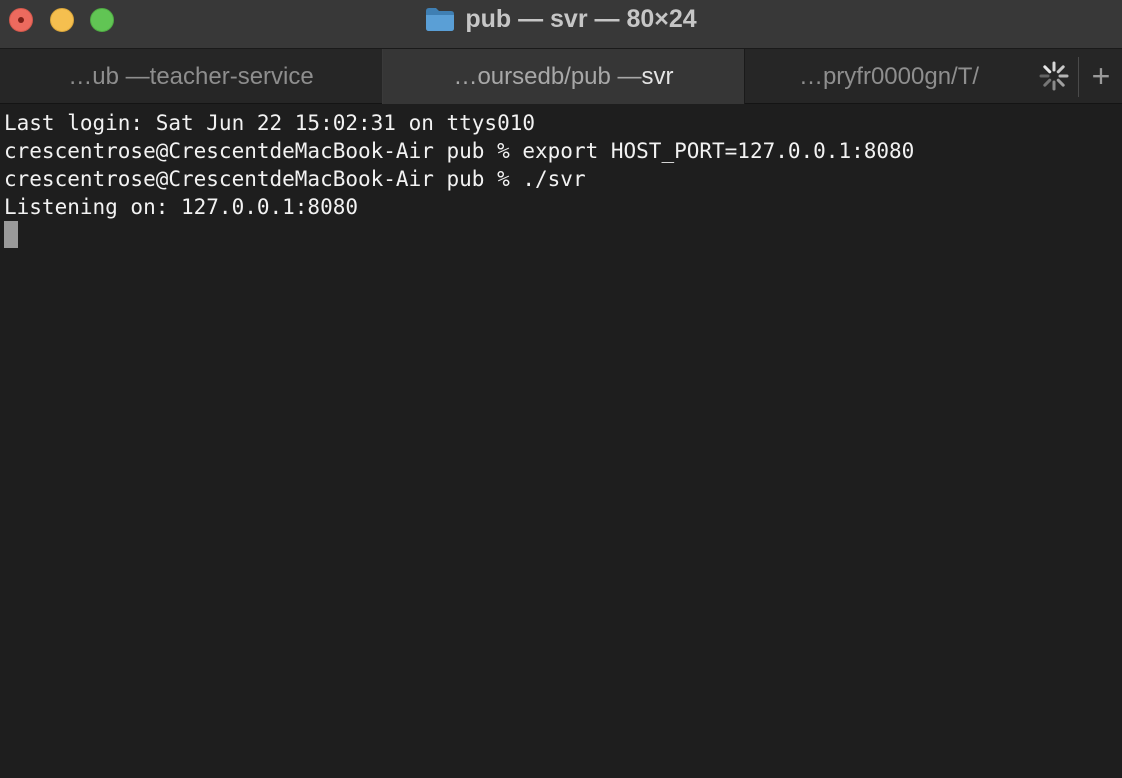 This screenshot has width=1122, height=778. Describe the element at coordinates (1101, 76) in the screenshot. I see `new-tab-button: +` at that location.